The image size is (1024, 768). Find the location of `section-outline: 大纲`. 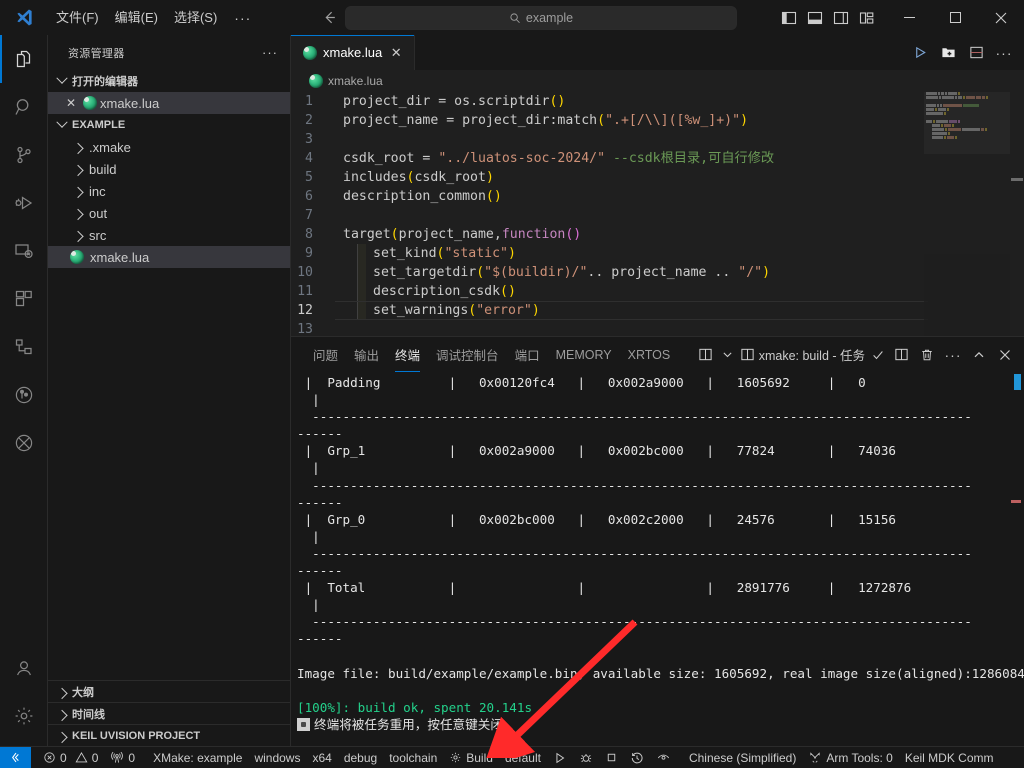

section-outline: 大纲 is located at coordinates (169, 691).